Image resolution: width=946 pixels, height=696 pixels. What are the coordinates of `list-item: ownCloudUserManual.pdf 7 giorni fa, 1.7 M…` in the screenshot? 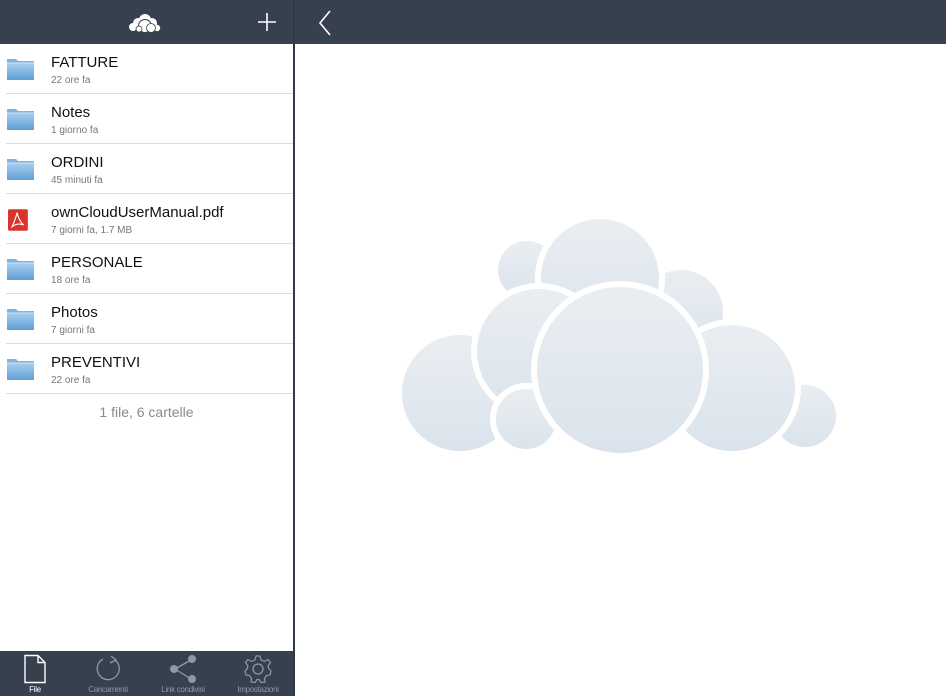 It's located at (146, 219).